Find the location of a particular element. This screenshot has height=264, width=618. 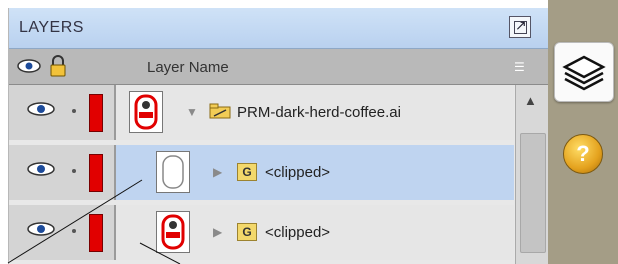

annotation-lines is located at coordinates (94, 221).